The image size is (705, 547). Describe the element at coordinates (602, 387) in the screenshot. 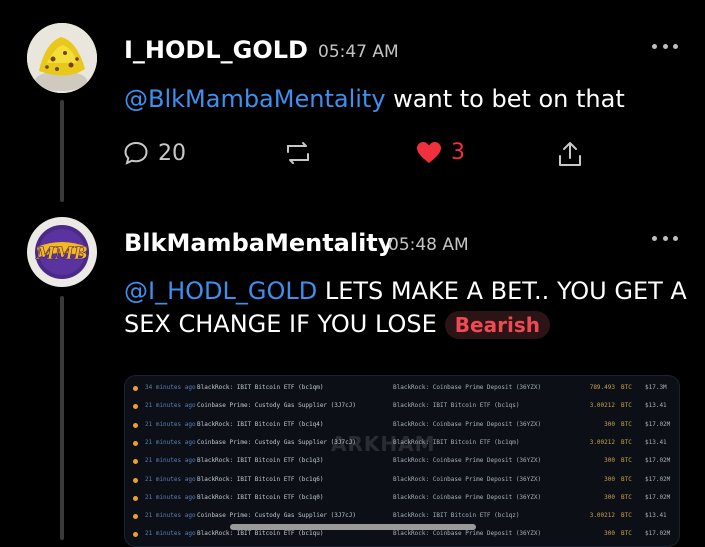

I see `amount: 789.493` at that location.